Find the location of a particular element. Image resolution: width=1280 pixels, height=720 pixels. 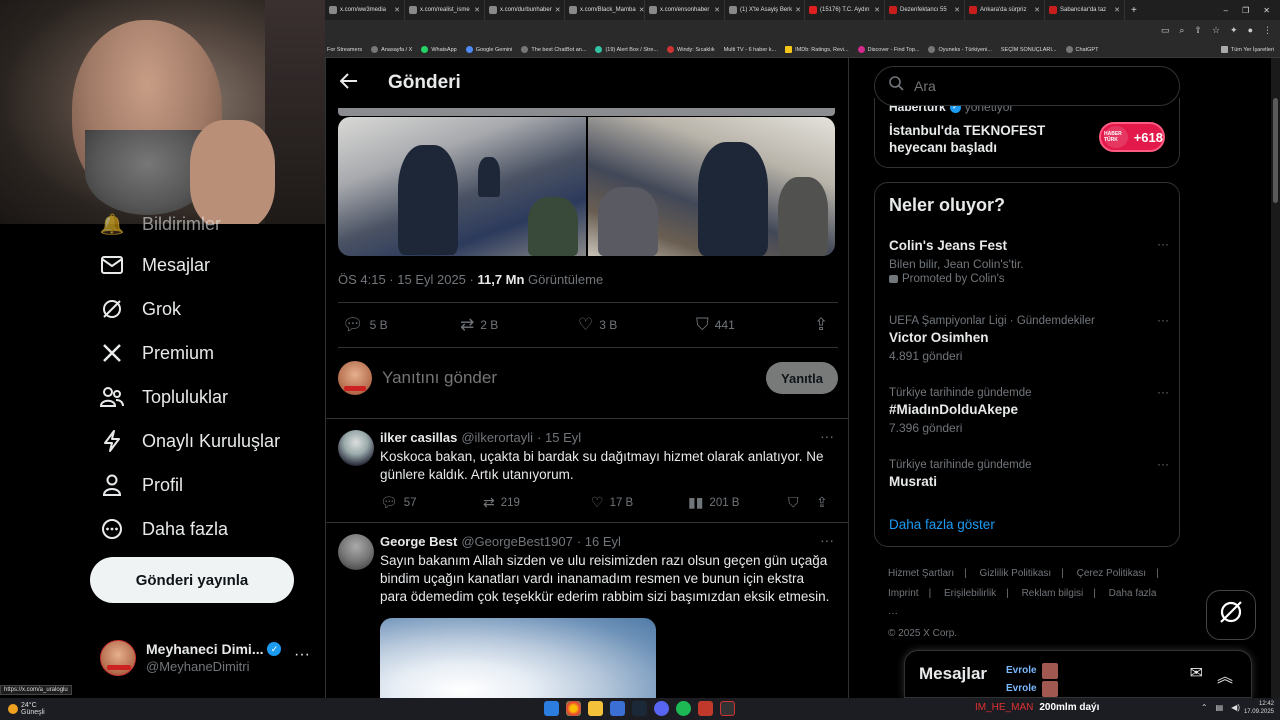

file-explorer-icon is located at coordinates (595, 708).